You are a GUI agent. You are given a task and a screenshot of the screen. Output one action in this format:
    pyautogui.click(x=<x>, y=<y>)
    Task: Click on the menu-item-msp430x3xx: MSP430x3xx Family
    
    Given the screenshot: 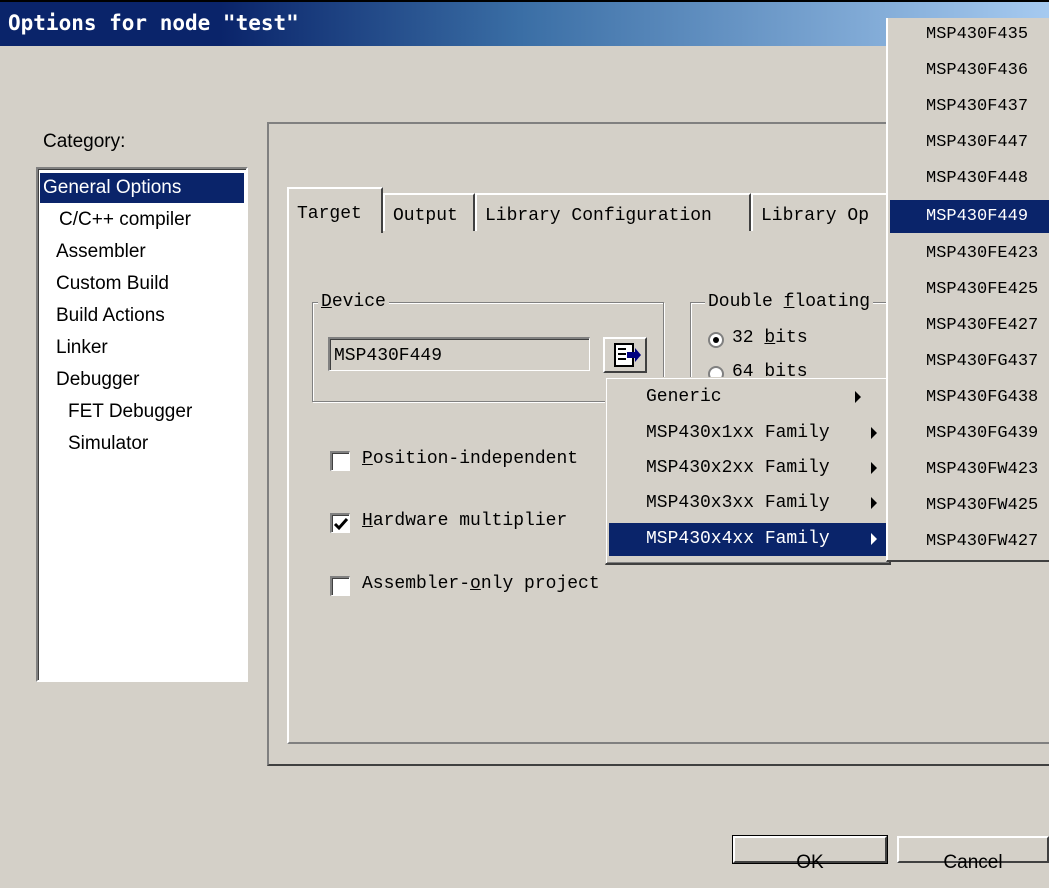 What is the action you would take?
    pyautogui.click(x=747, y=503)
    